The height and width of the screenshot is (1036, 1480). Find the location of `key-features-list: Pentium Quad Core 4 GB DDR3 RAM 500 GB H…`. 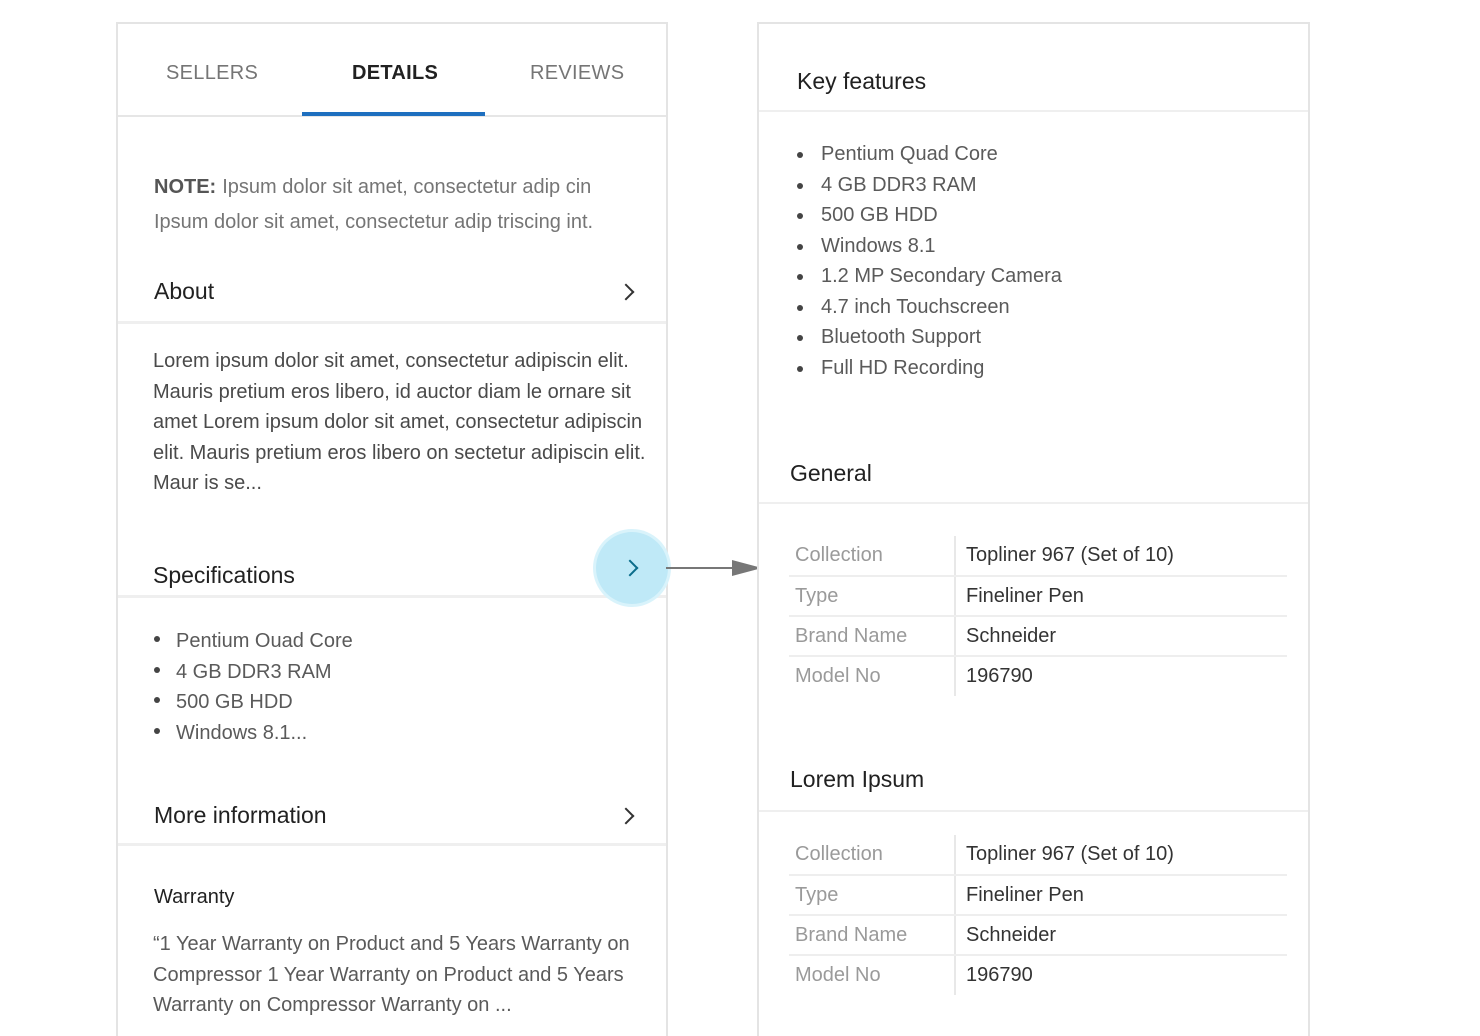

key-features-list: Pentium Quad Core 4 GB DDR3 RAM 500 GB H… is located at coordinates (929, 261).